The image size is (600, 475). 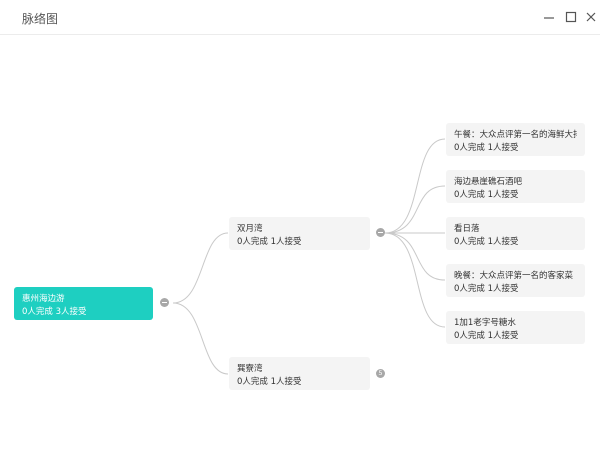 What do you see at coordinates (485, 323) in the screenshot?
I see `leaf-node-name: 1加1老字号糖水` at bounding box center [485, 323].